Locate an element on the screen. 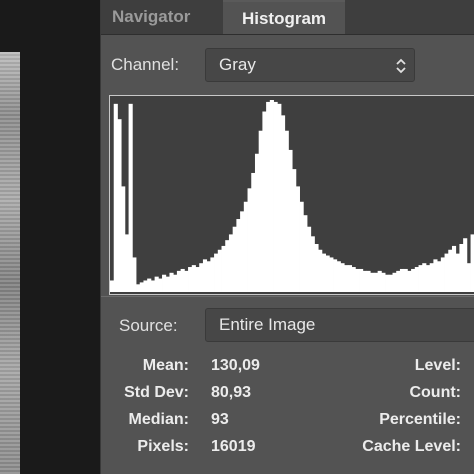 This screenshot has height=474, width=474. source-label: Source: is located at coordinates (148, 325).